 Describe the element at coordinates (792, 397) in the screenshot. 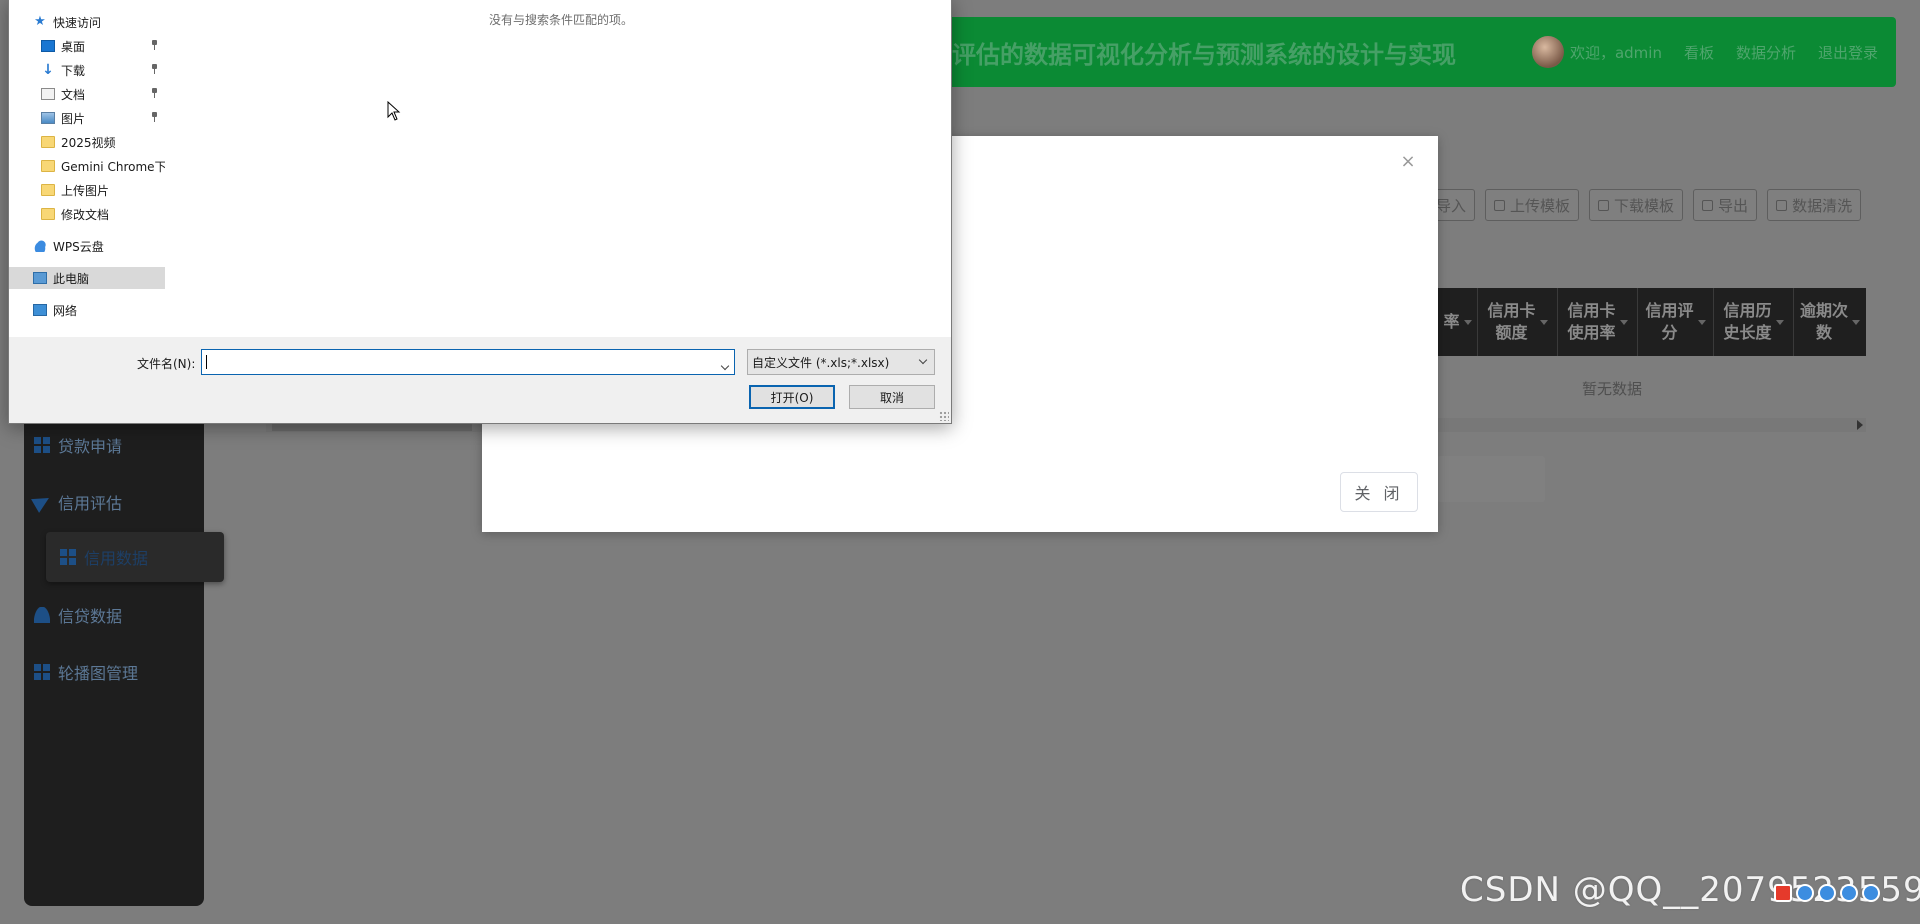

I see `open-button: 打开(O)` at that location.